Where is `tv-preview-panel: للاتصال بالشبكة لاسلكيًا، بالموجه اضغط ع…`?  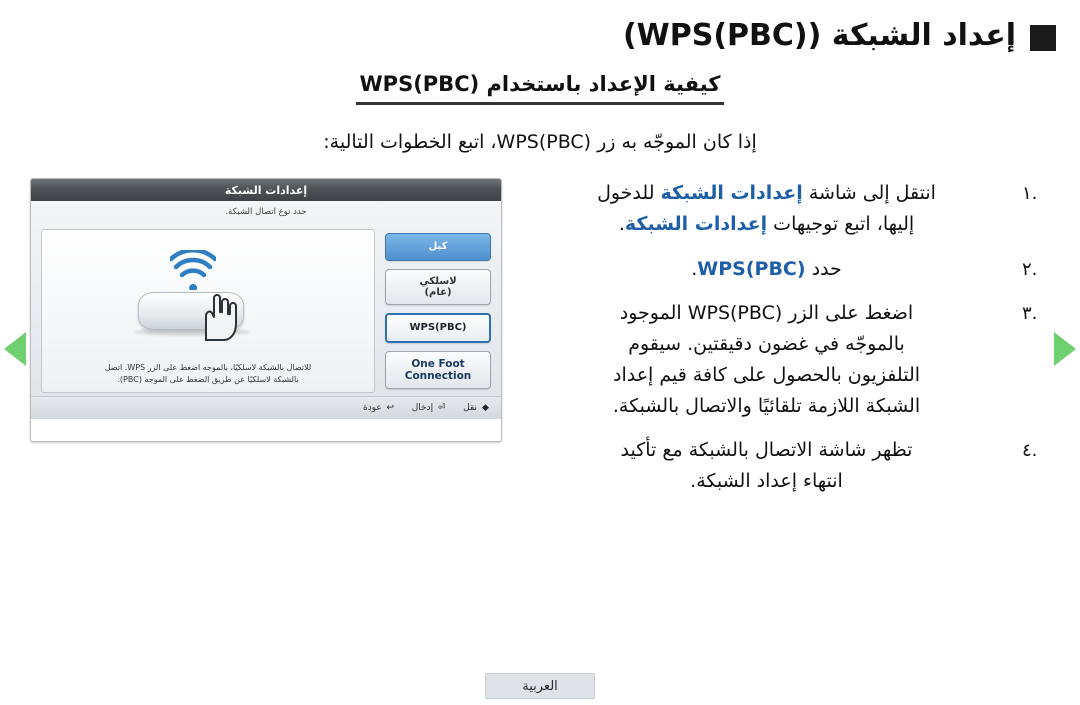
tv-preview-panel: للاتصال بالشبكة لاسلكيًا، بالموجه اضغط ع… is located at coordinates (208, 311).